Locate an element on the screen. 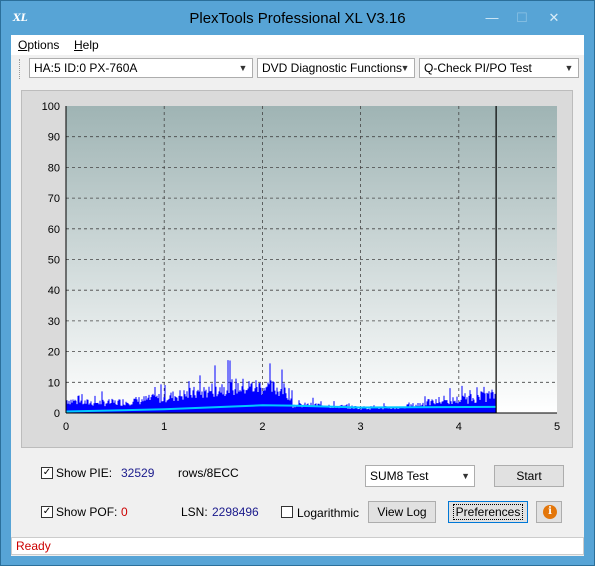 The width and height of the screenshot is (595, 566). show-pof-checkbox: ✓ is located at coordinates (47, 512).